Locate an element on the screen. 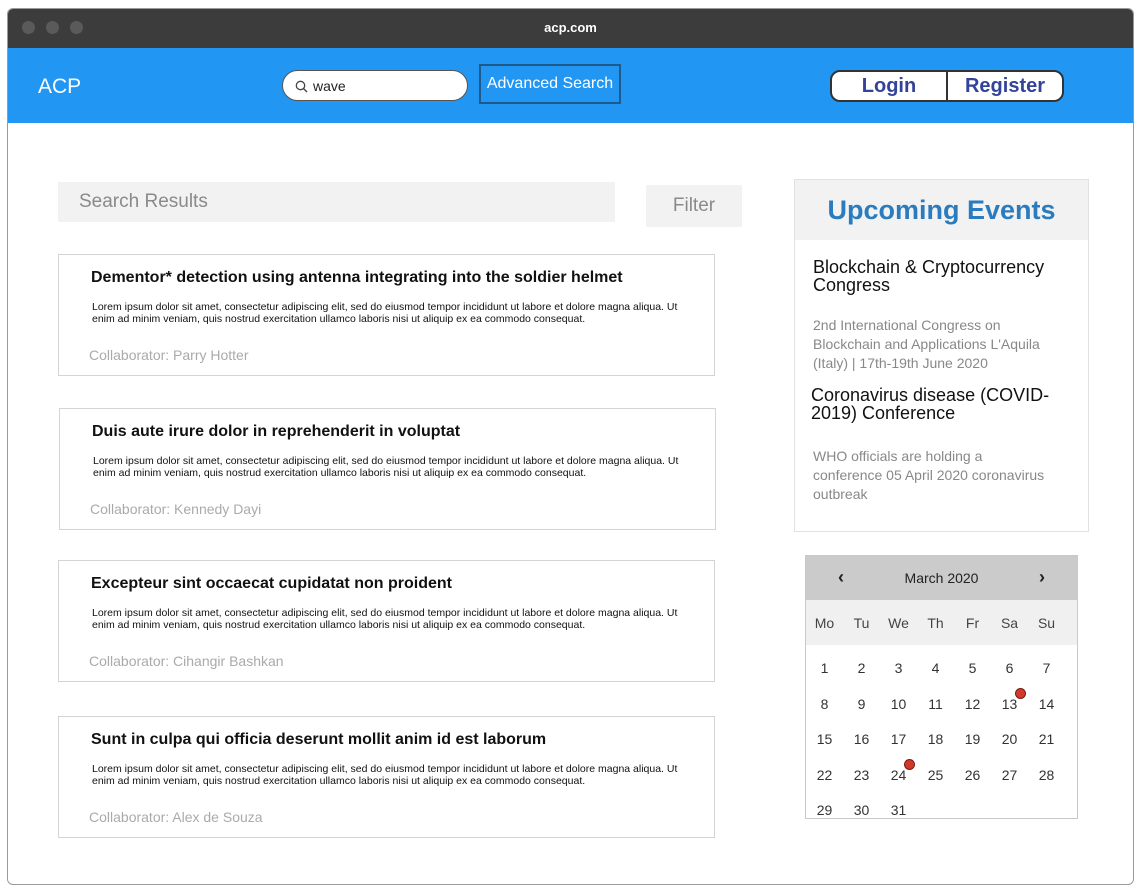  browser-titlebar: acp.com is located at coordinates (570, 28).